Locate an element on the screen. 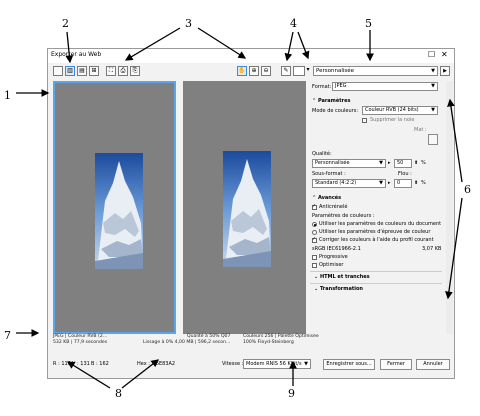  params-header: Paramètres is located at coordinates (334, 101).